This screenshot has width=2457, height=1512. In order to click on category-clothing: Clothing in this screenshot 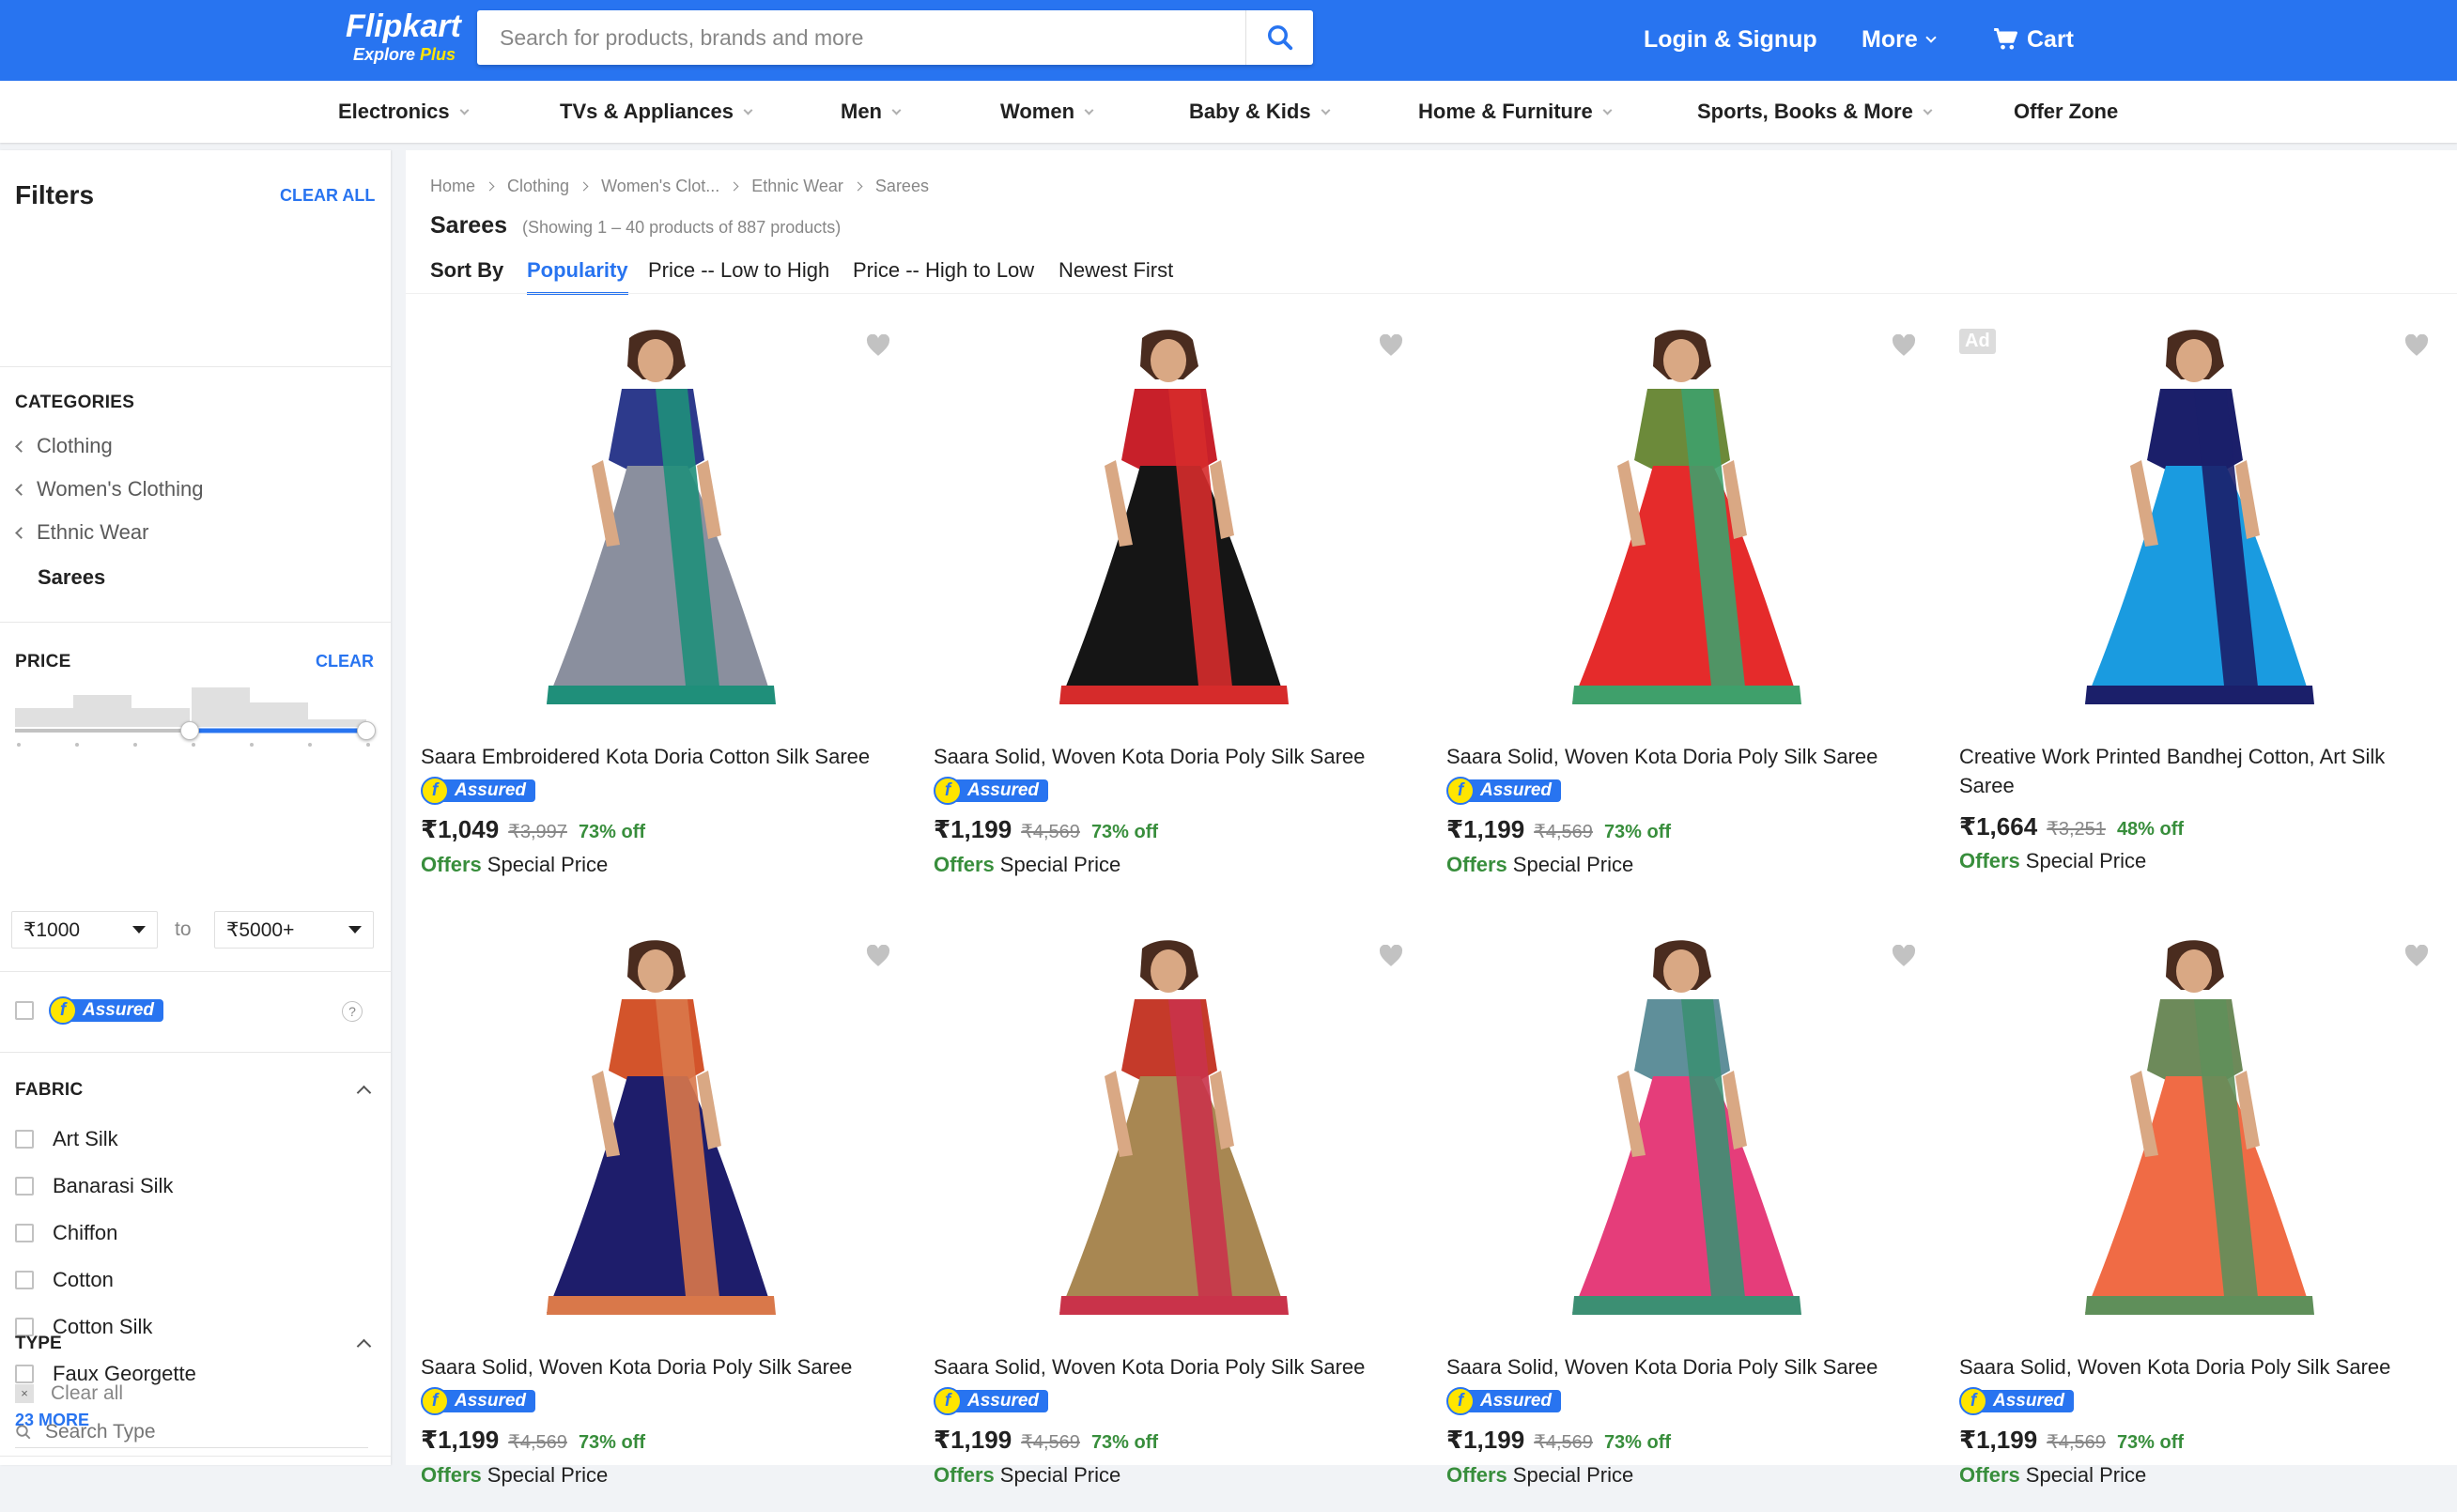, I will do `click(64, 446)`.